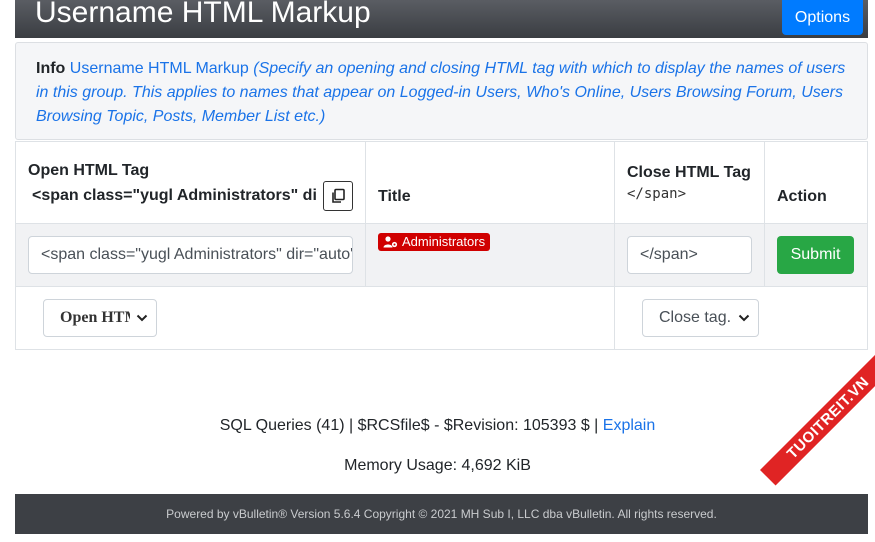  I want to click on close-tag-header-label: Close HTML Tag, so click(689, 172).